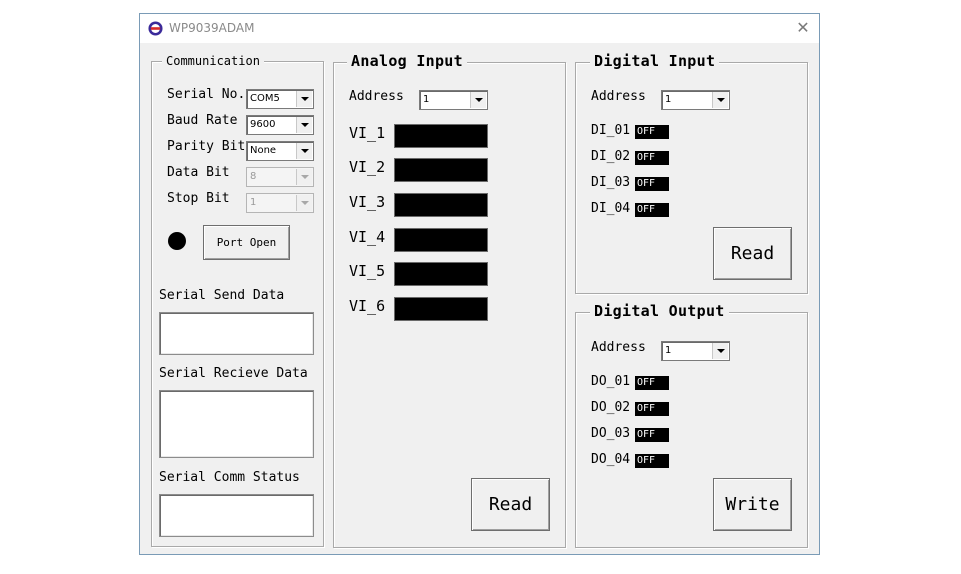 This screenshot has width=961, height=574. I want to click on vi-5-label: VI_5, so click(367, 271).